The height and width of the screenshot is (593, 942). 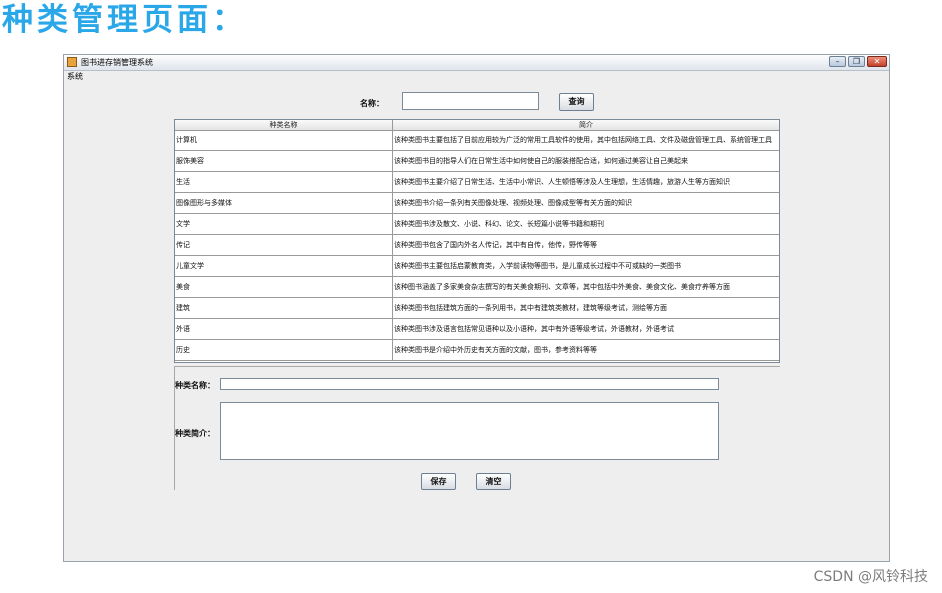 What do you see at coordinates (476, 77) in the screenshot?
I see `menubar: 系统` at bounding box center [476, 77].